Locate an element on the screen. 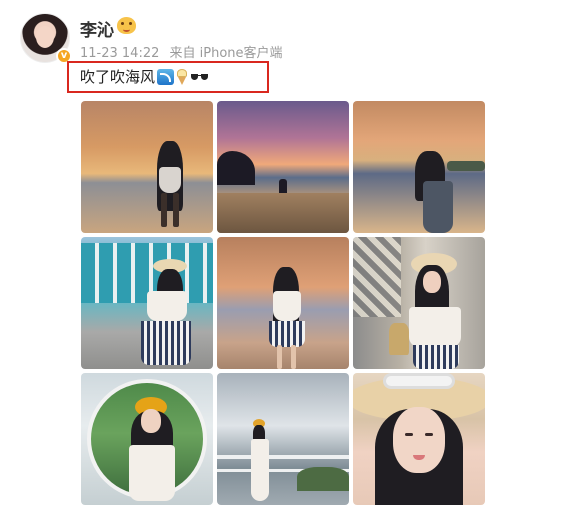 Image resolution: width=587 pixels, height=513 pixels. ice-cream-emoji-icon is located at coordinates (182, 77).